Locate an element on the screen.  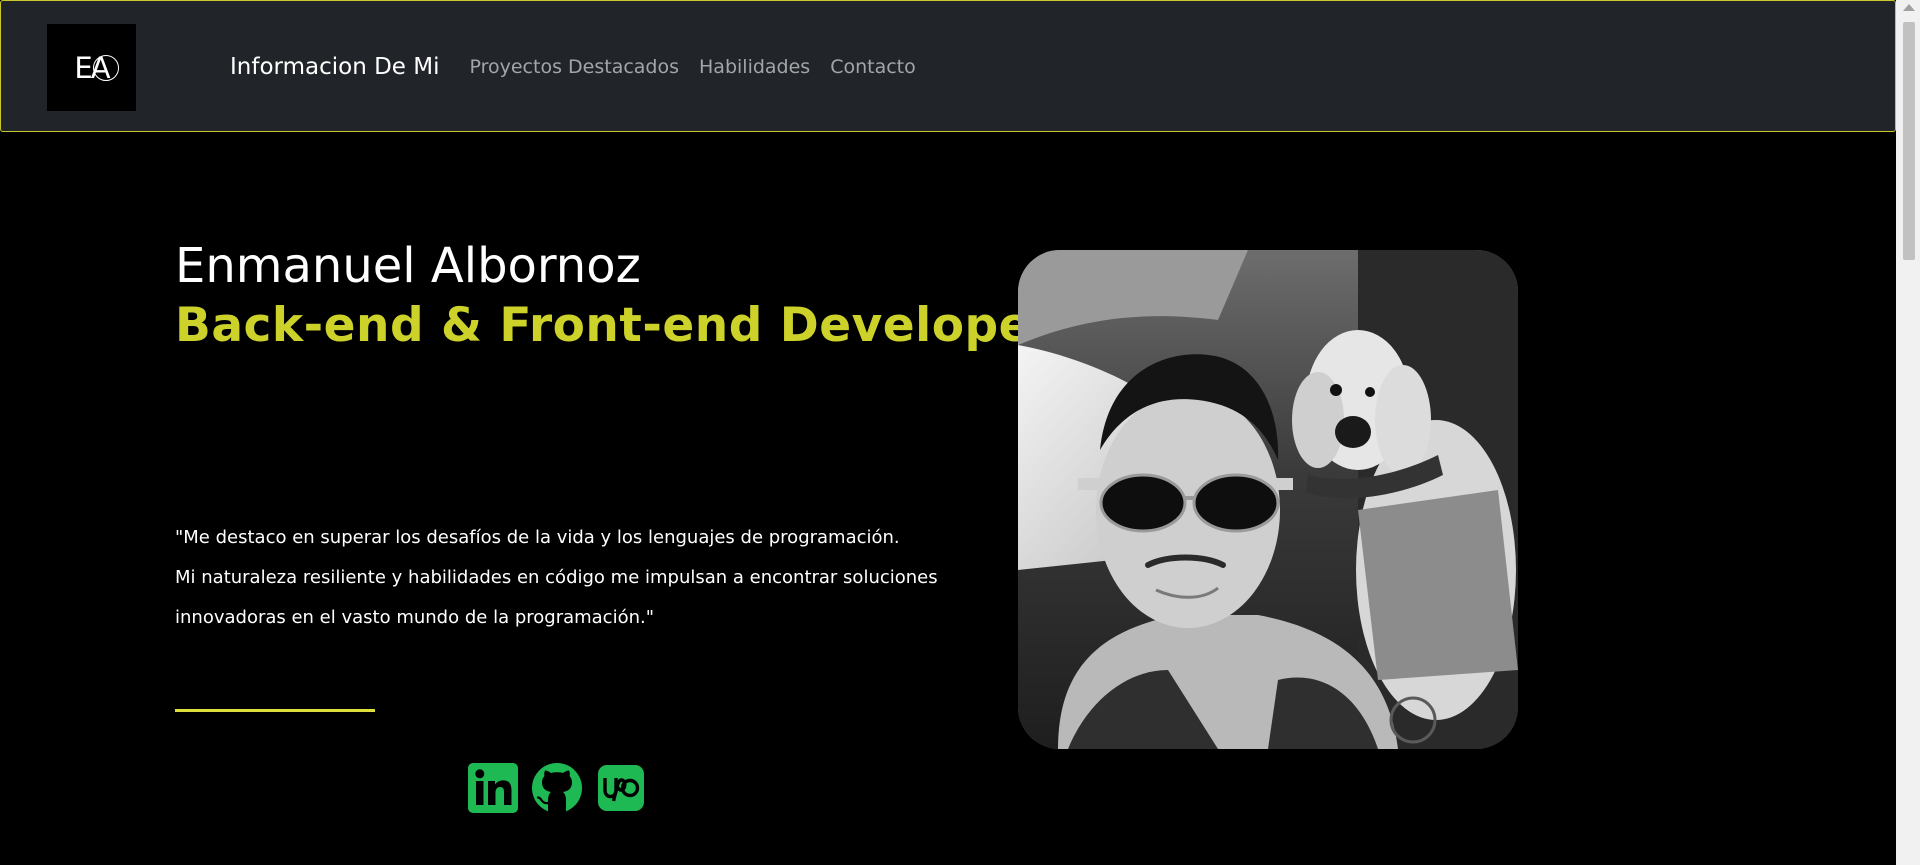
accent-divider is located at coordinates (275, 710).